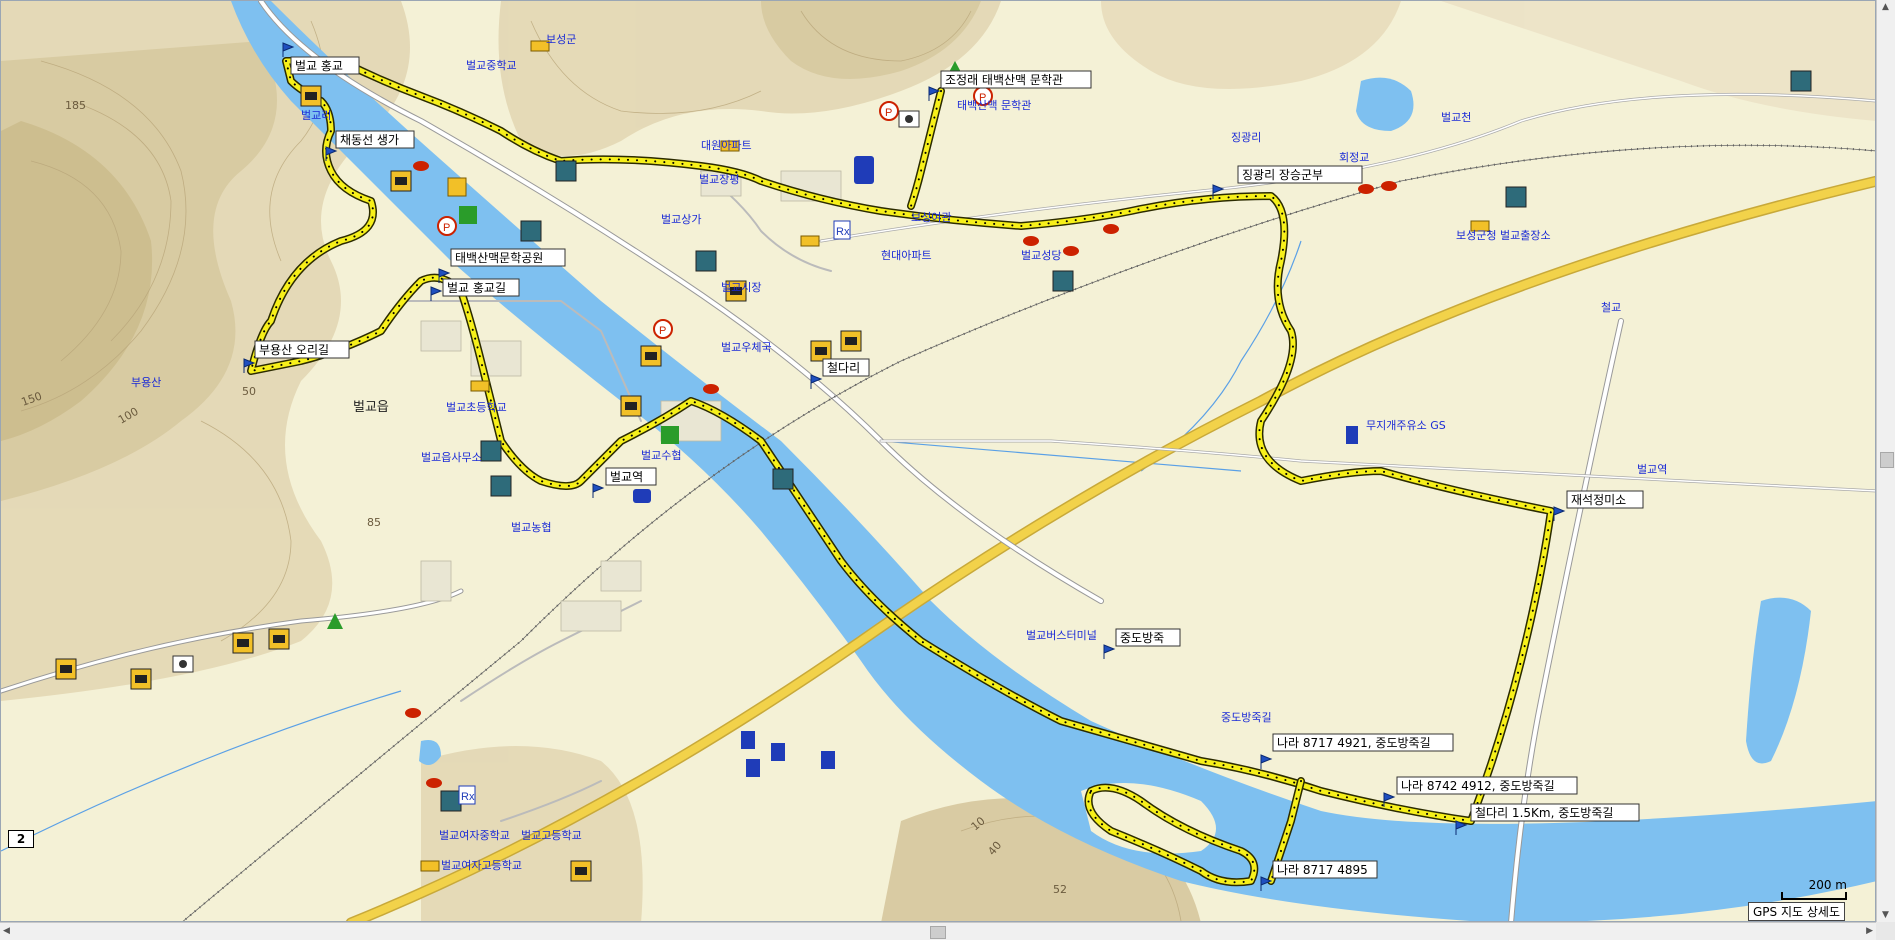 Image resolution: width=1895 pixels, height=940 pixels. What do you see at coordinates (75, 105) in the screenshot?
I see `svg-text: 185` at bounding box center [75, 105].